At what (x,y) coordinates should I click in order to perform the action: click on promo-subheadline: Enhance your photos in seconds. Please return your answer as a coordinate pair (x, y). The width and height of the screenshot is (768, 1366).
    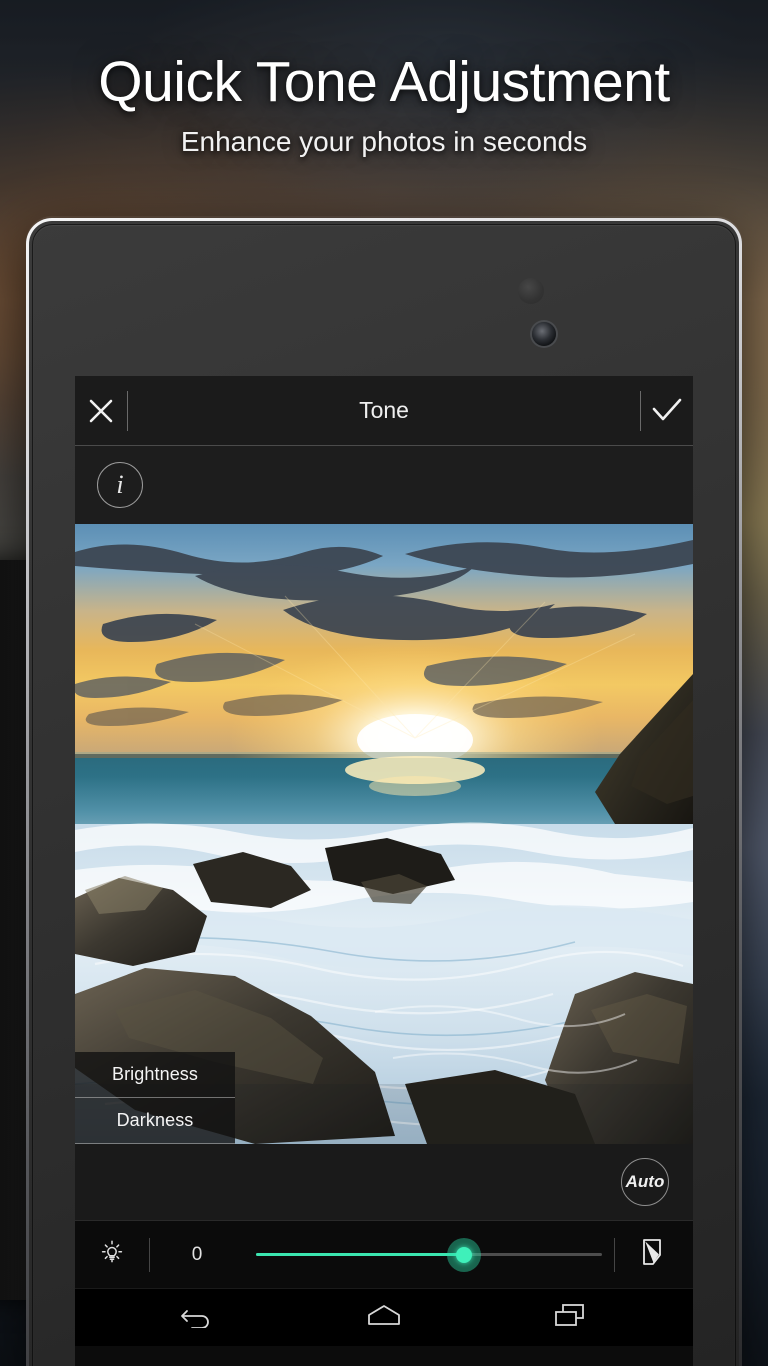
    Looking at the image, I should click on (384, 141).